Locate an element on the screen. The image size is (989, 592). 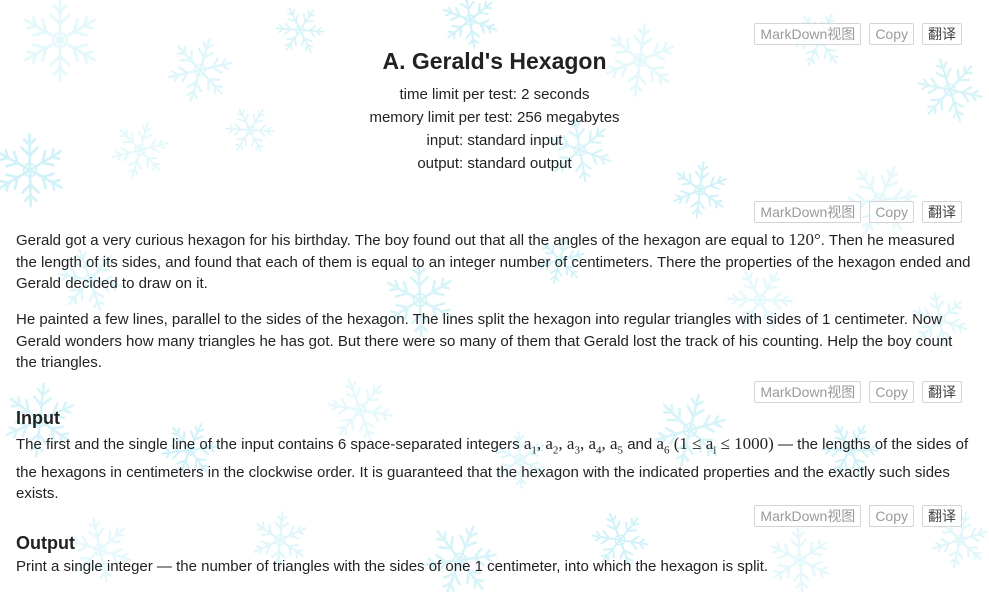
toolbar-input: MarkDown视图 Copy 翻译 is located at coordinates (858, 392).